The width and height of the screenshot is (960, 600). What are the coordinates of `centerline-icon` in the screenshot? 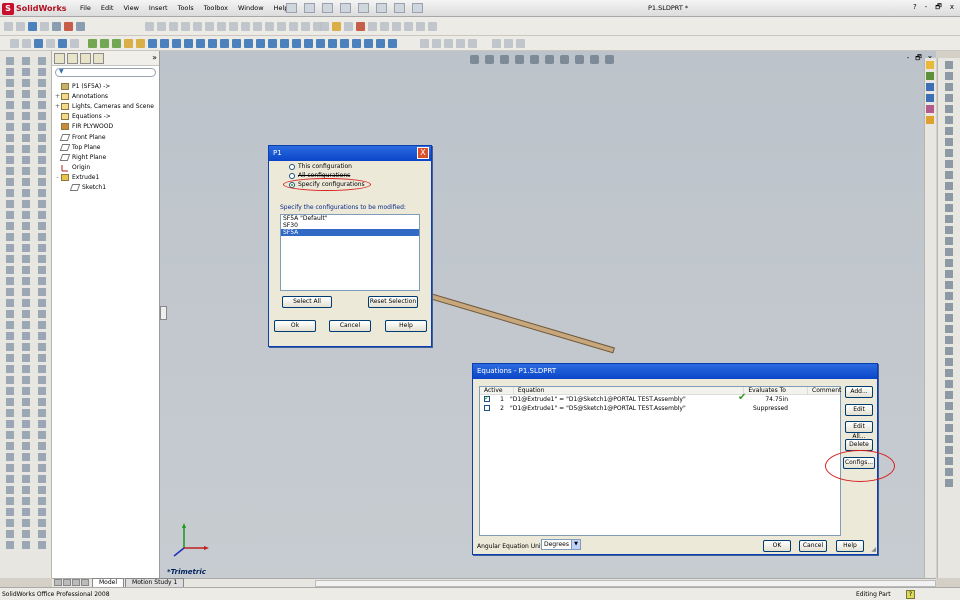 It's located at (436, 43).